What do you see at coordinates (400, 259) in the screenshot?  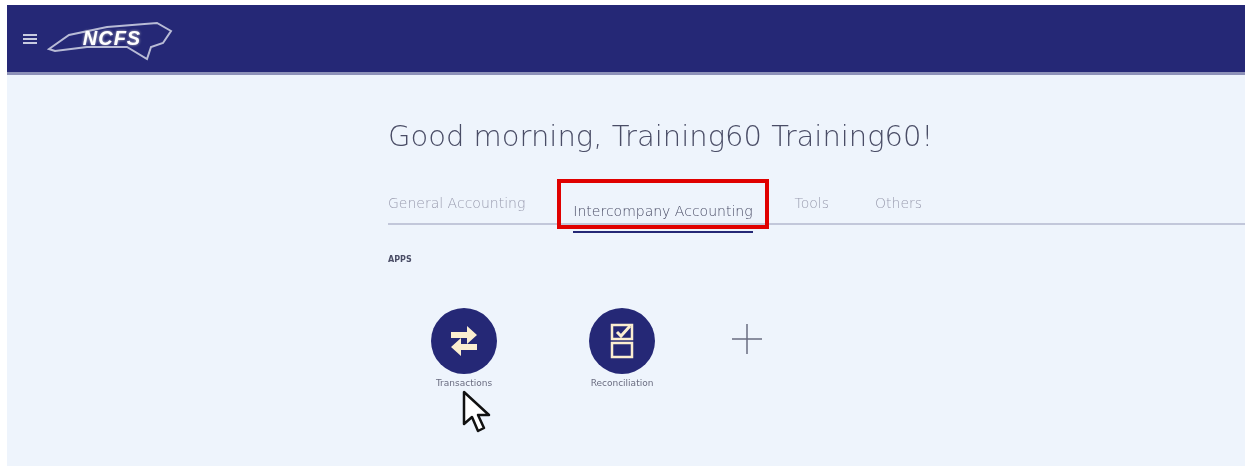 I see `section-title: APPS` at bounding box center [400, 259].